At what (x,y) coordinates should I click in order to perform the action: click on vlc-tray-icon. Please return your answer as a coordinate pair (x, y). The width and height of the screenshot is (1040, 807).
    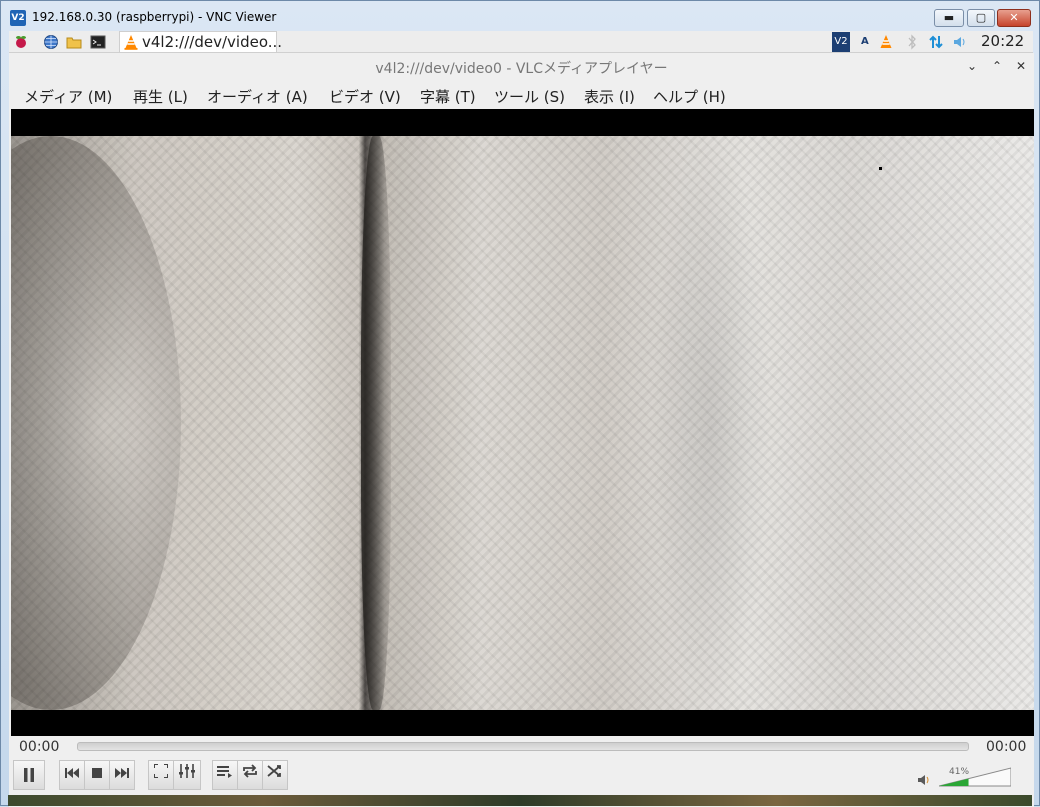
    Looking at the image, I should click on (886, 44).